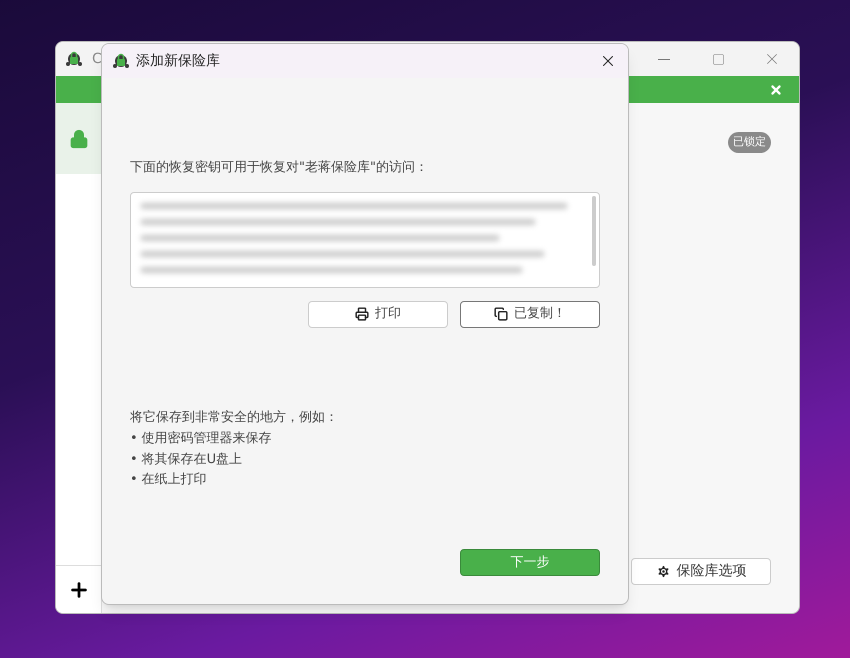  I want to click on close-icon, so click(776, 89).